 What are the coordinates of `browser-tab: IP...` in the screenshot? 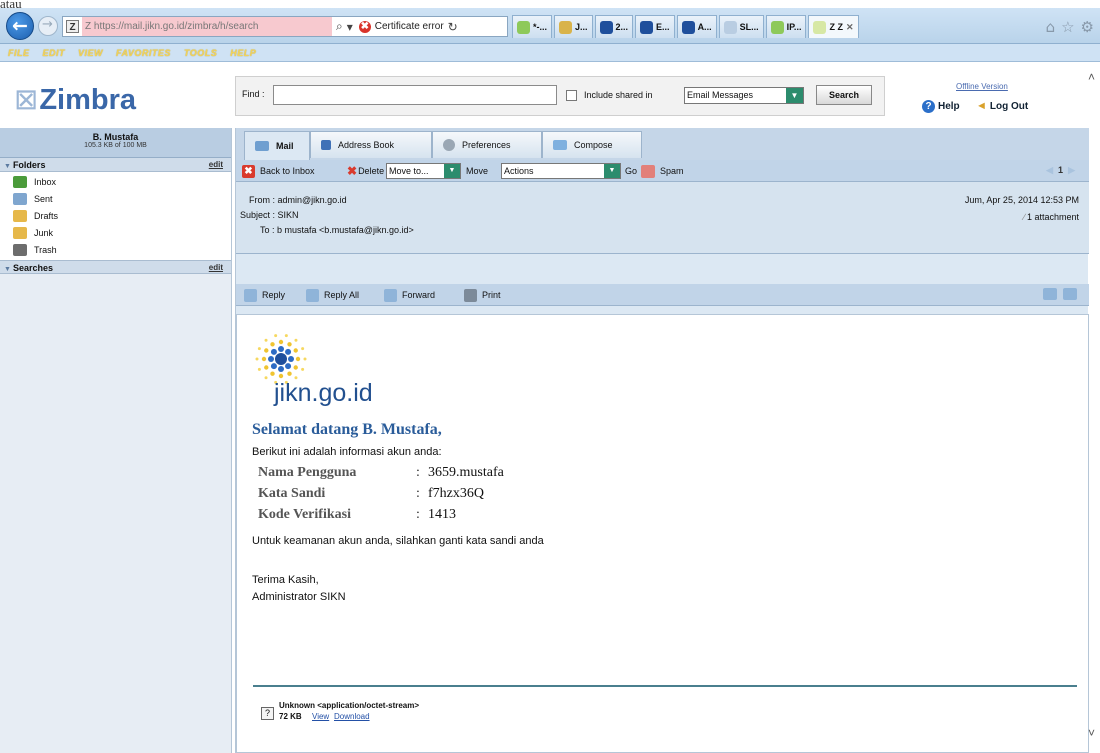 It's located at (786, 26).